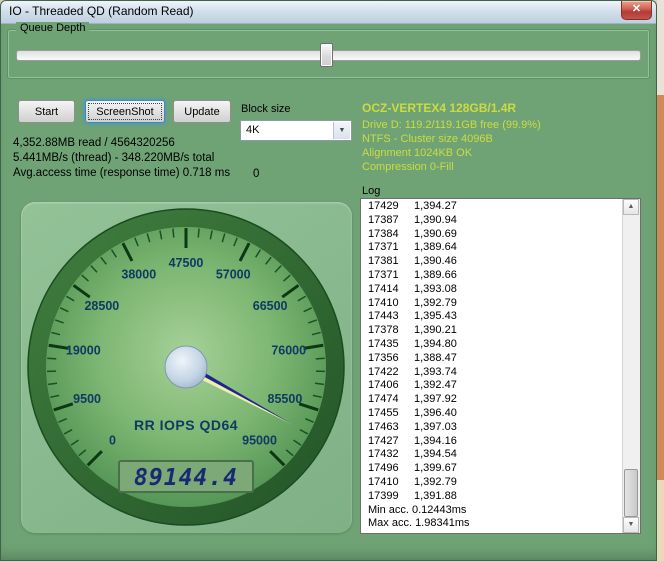 The width and height of the screenshot is (664, 561). What do you see at coordinates (270, 306) in the screenshot?
I see `svg-text: 66500` at bounding box center [270, 306].